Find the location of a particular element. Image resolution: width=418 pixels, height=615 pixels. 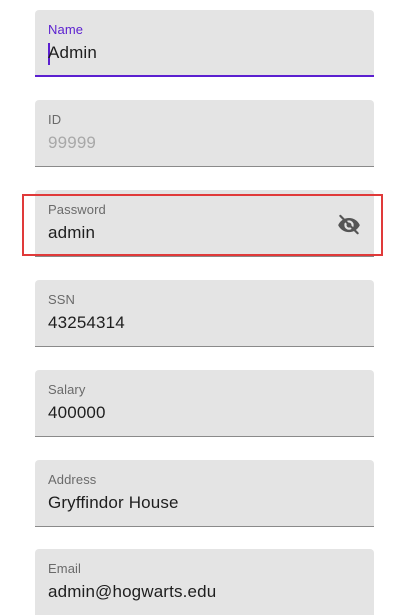

salary-input: 400000 is located at coordinates (77, 413).